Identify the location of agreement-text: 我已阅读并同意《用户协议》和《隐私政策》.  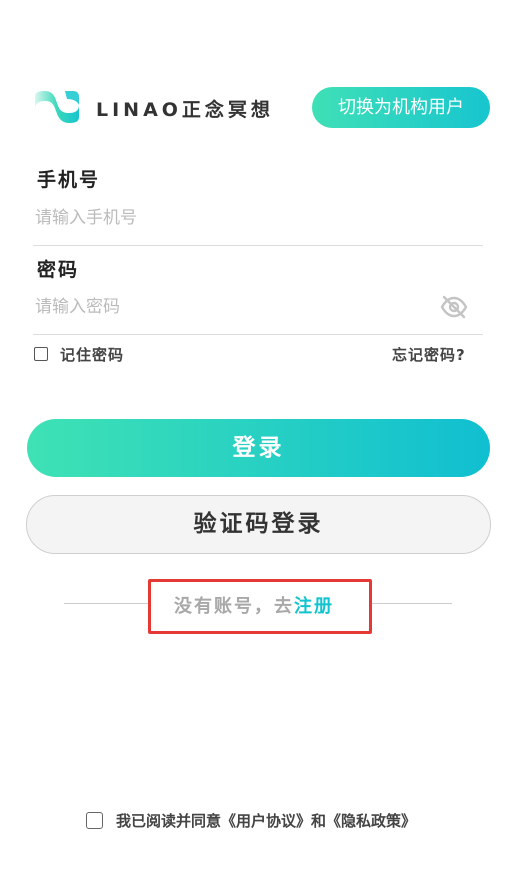
(266, 820).